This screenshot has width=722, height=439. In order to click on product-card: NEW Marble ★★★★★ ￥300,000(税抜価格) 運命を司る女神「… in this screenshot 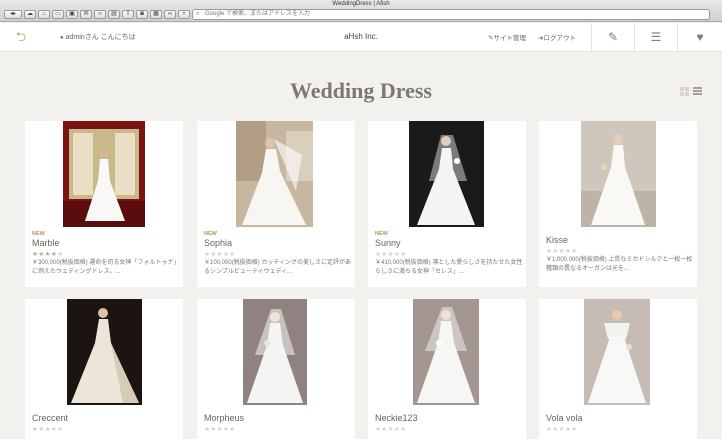, I will do `click(104, 204)`.